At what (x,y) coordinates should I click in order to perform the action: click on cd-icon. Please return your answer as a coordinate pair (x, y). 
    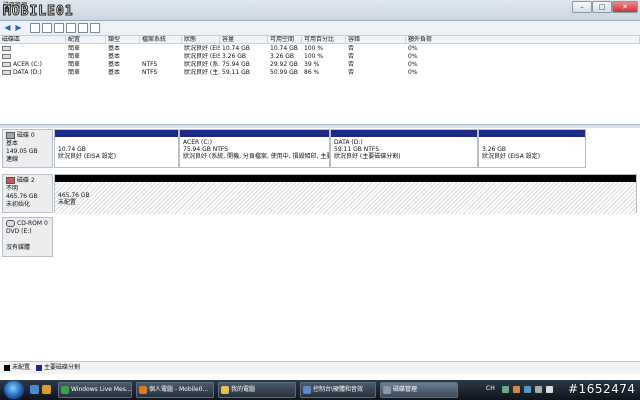
    Looking at the image, I should click on (10, 223).